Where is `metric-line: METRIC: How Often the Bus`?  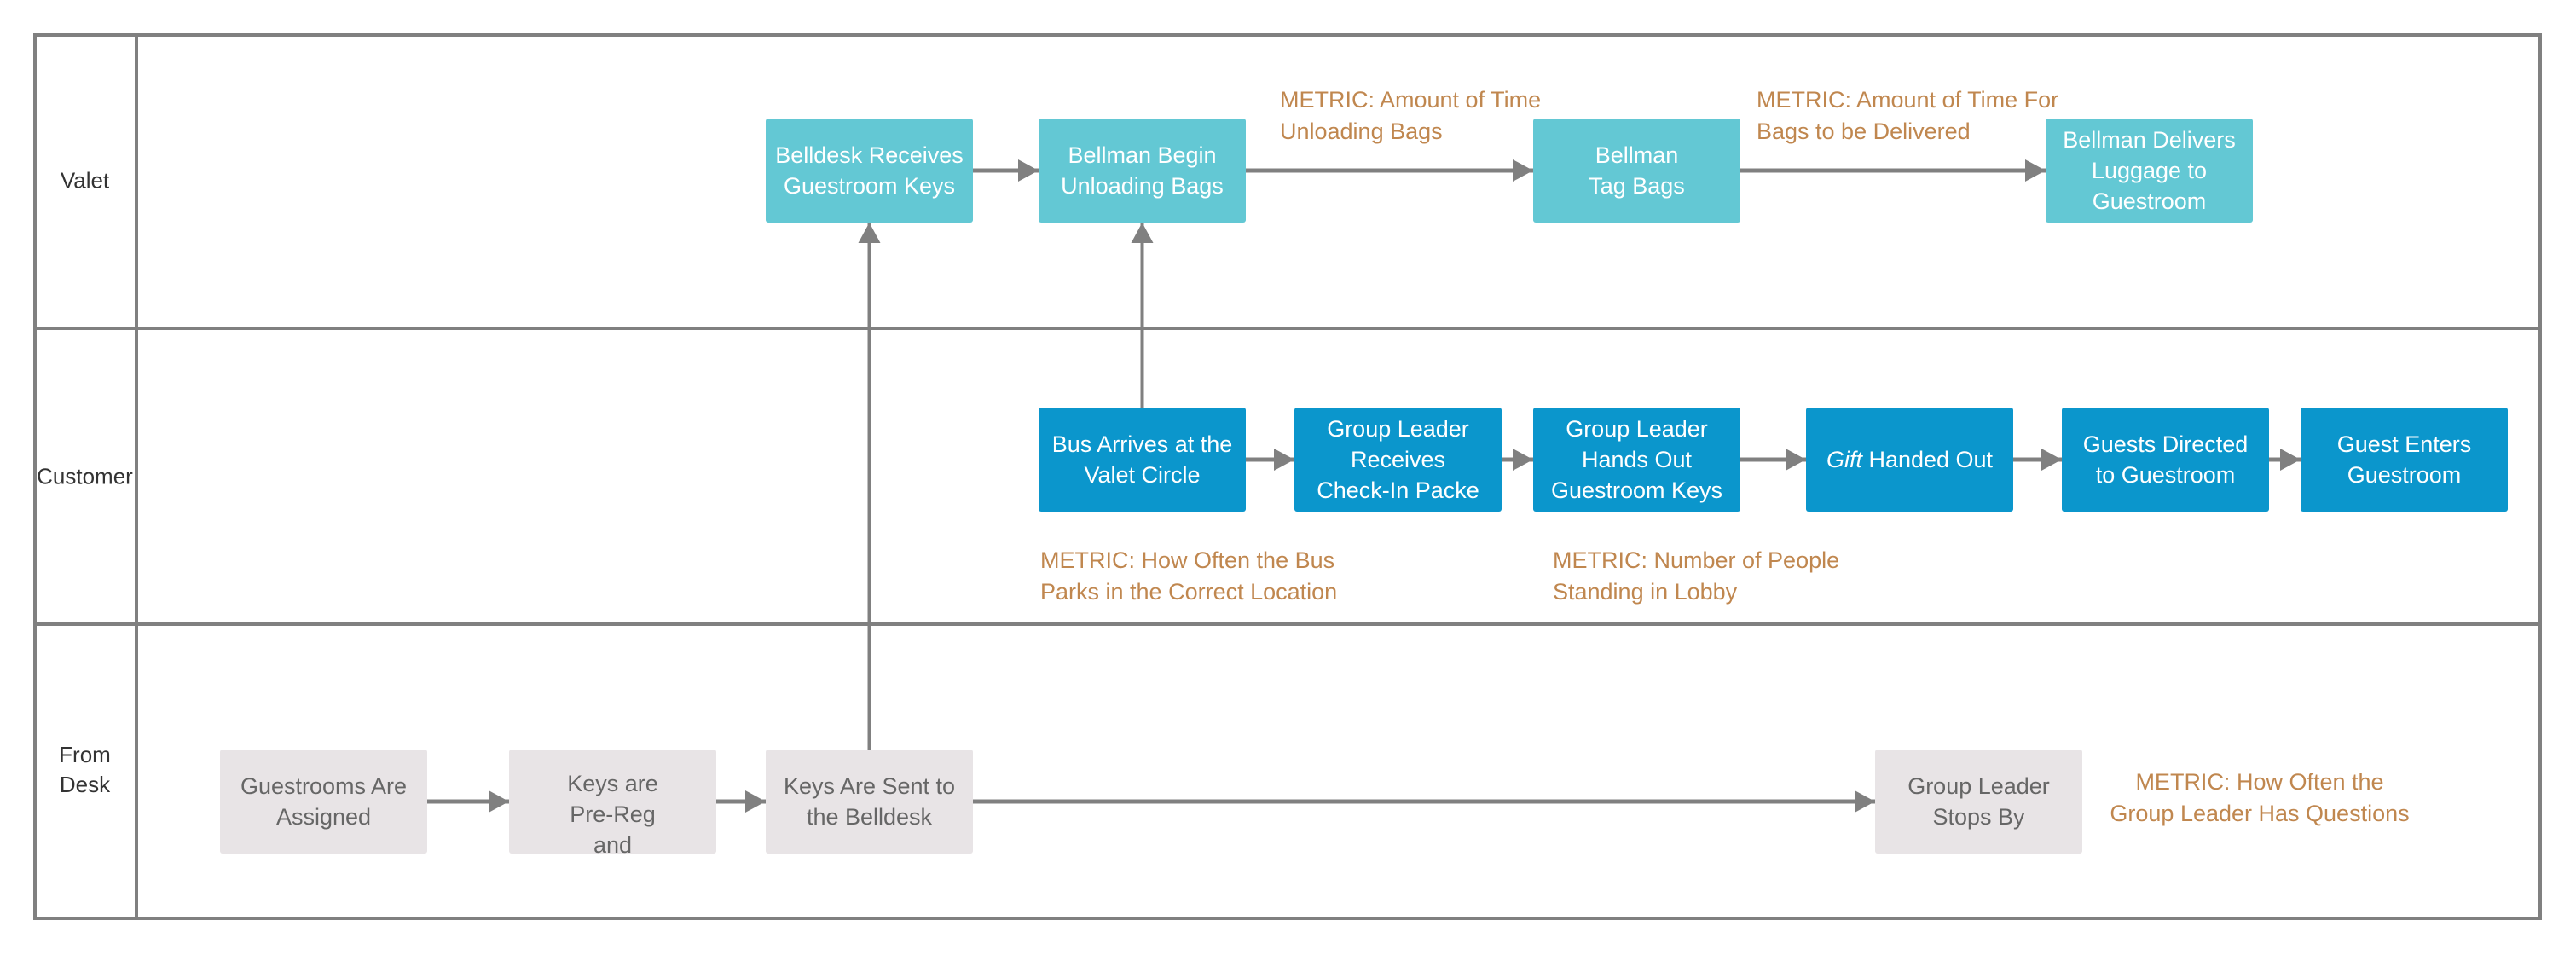
metric-line: METRIC: How Often the Bus is located at coordinates (1187, 560).